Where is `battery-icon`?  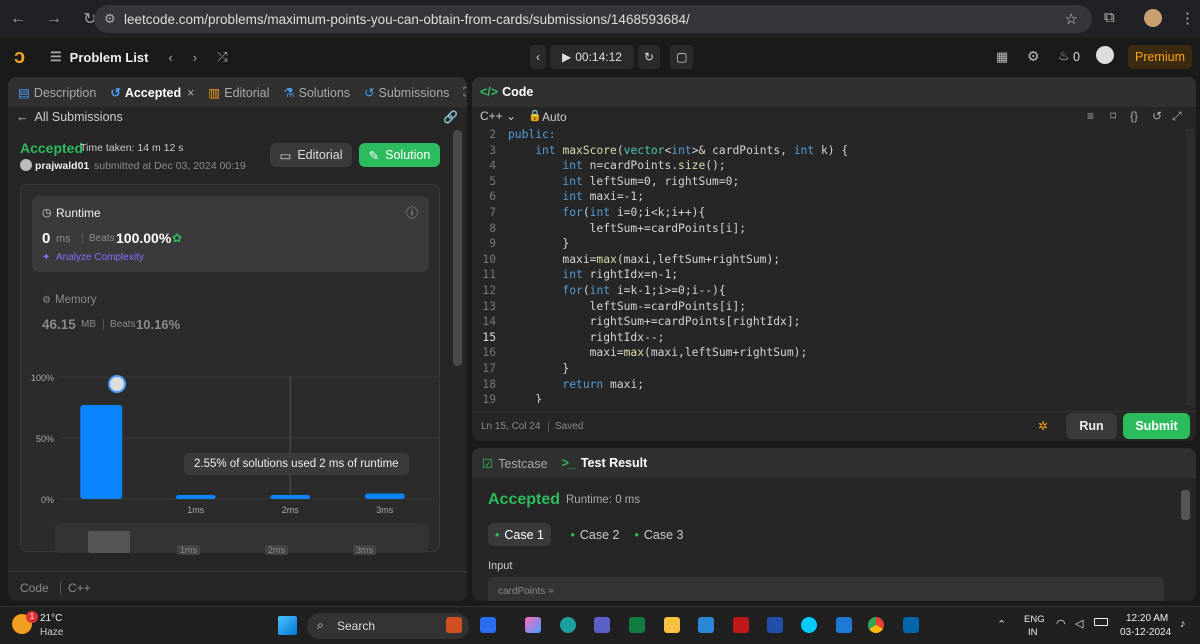
battery-icon is located at coordinates (1101, 622).